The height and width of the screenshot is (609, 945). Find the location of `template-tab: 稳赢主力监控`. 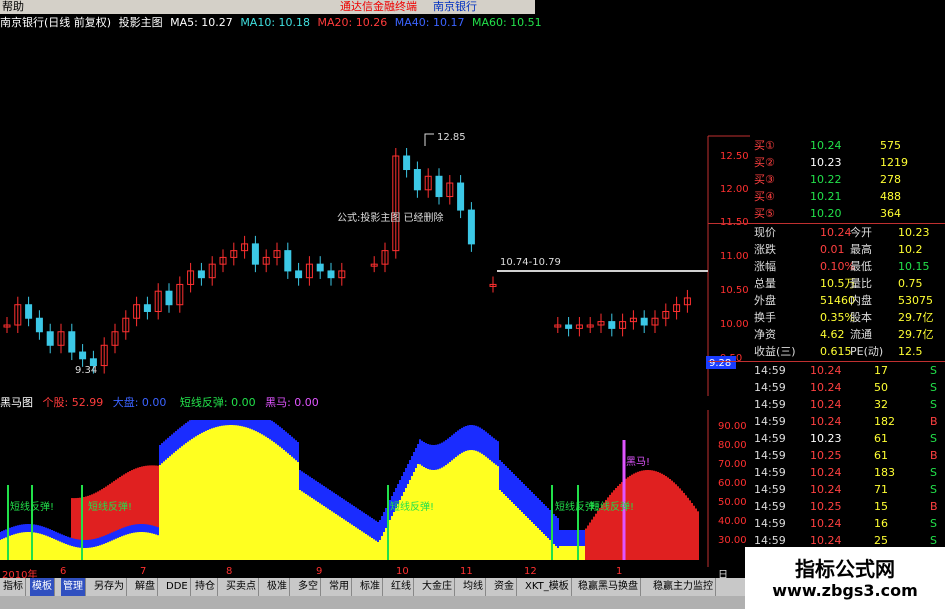

template-tab: 稳赢主力监控 is located at coordinates (683, 587).